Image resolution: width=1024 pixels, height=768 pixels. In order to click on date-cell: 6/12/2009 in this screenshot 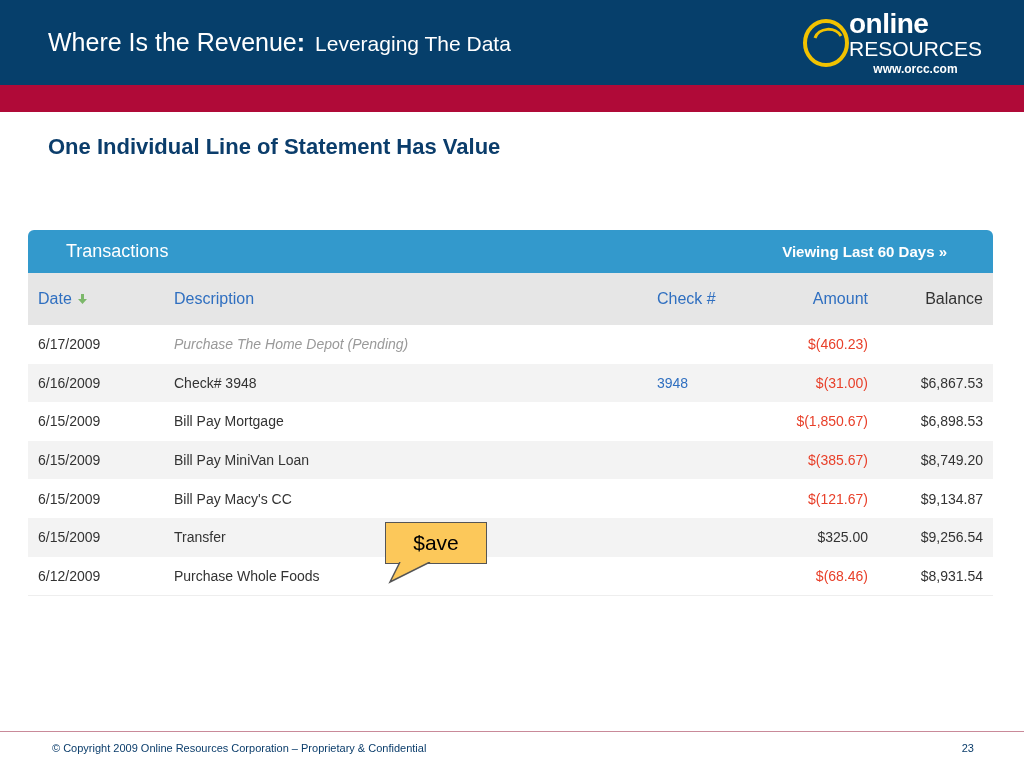, I will do `click(69, 575)`.